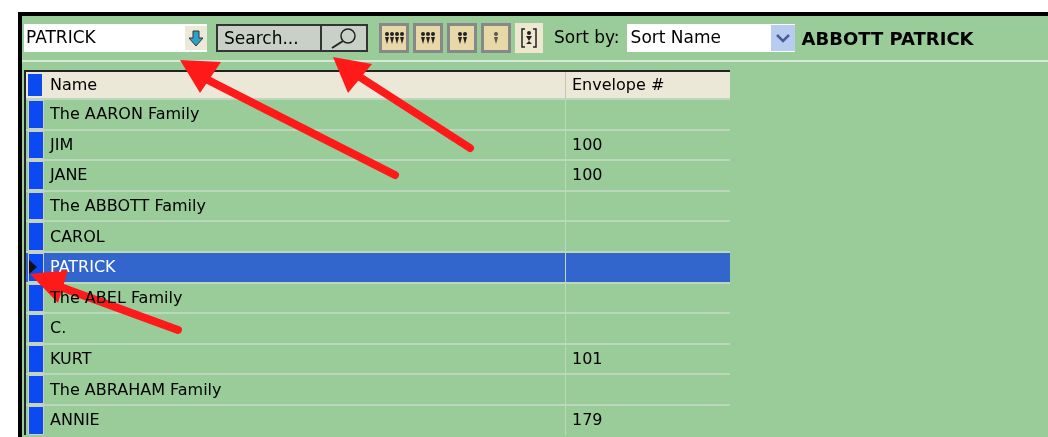 The width and height of the screenshot is (1048, 437). Describe the element at coordinates (648, 85) in the screenshot. I see `column-header: Envelope #` at that location.